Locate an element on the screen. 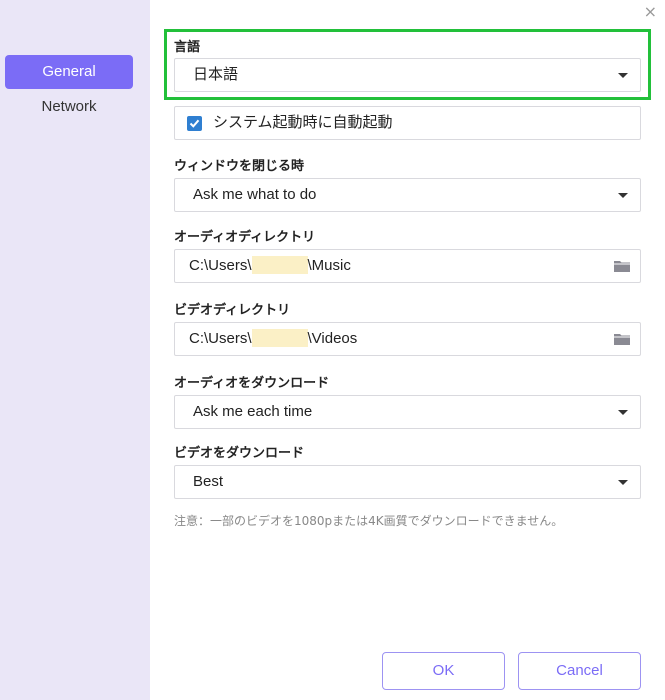 The height and width of the screenshot is (700, 665). close-icon: × is located at coordinates (650, 11).